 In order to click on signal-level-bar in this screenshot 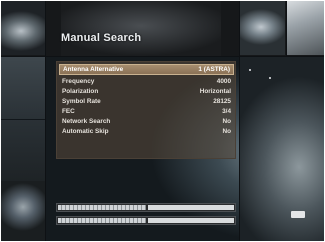, I will do `click(146, 207)`.